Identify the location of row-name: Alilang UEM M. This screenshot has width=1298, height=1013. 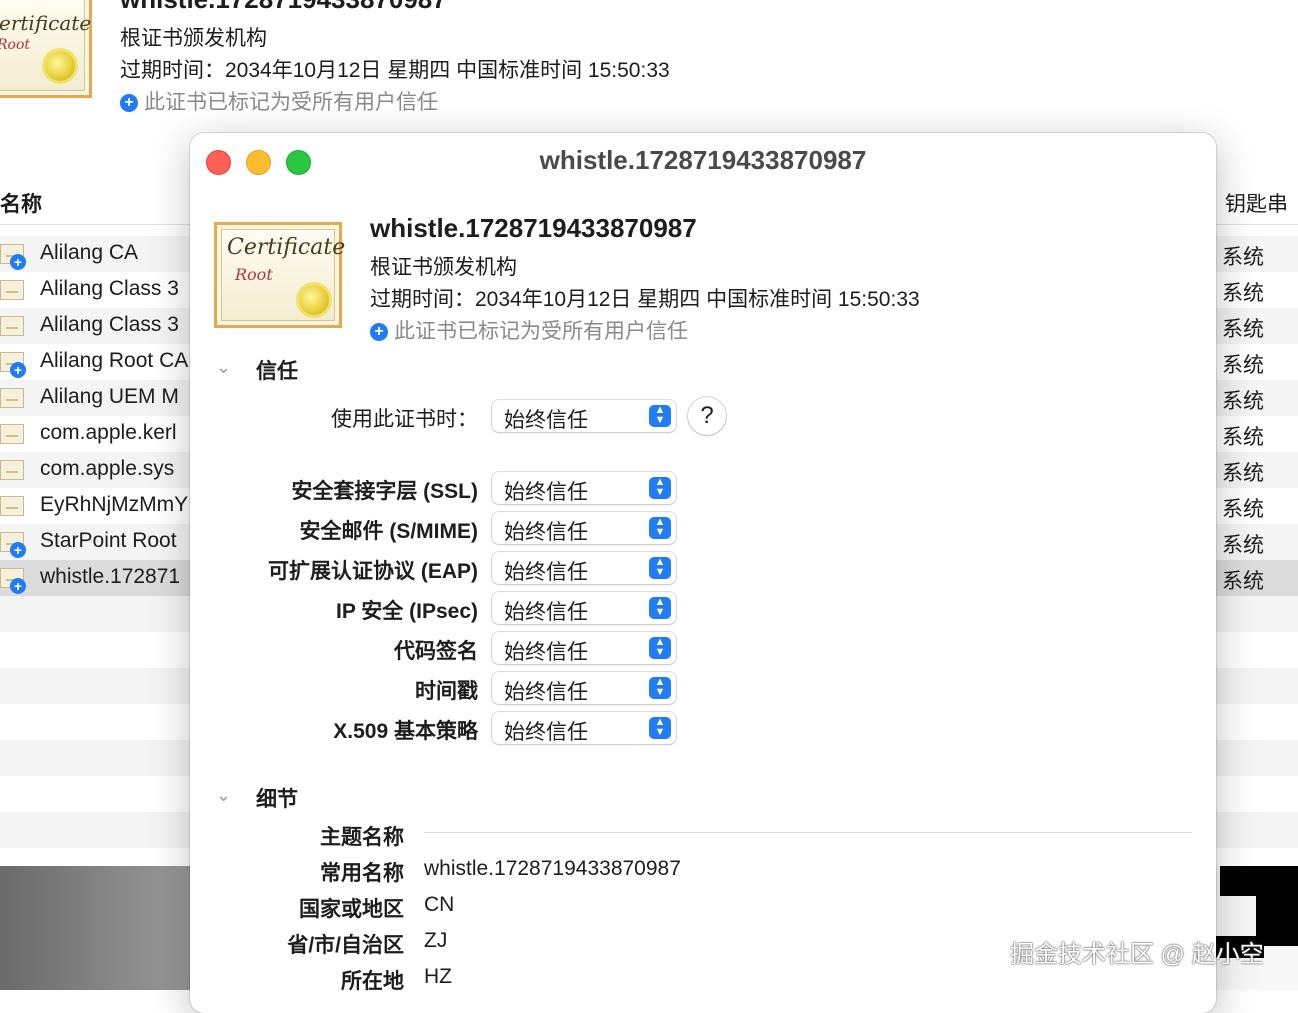
(109, 396).